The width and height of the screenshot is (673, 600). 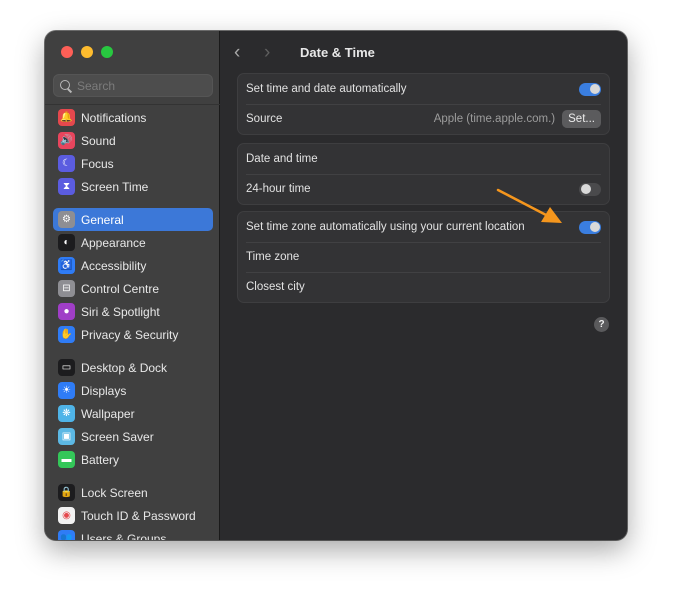 I want to click on sidebar-item-label: Touch ID & Password, so click(x=138, y=515).